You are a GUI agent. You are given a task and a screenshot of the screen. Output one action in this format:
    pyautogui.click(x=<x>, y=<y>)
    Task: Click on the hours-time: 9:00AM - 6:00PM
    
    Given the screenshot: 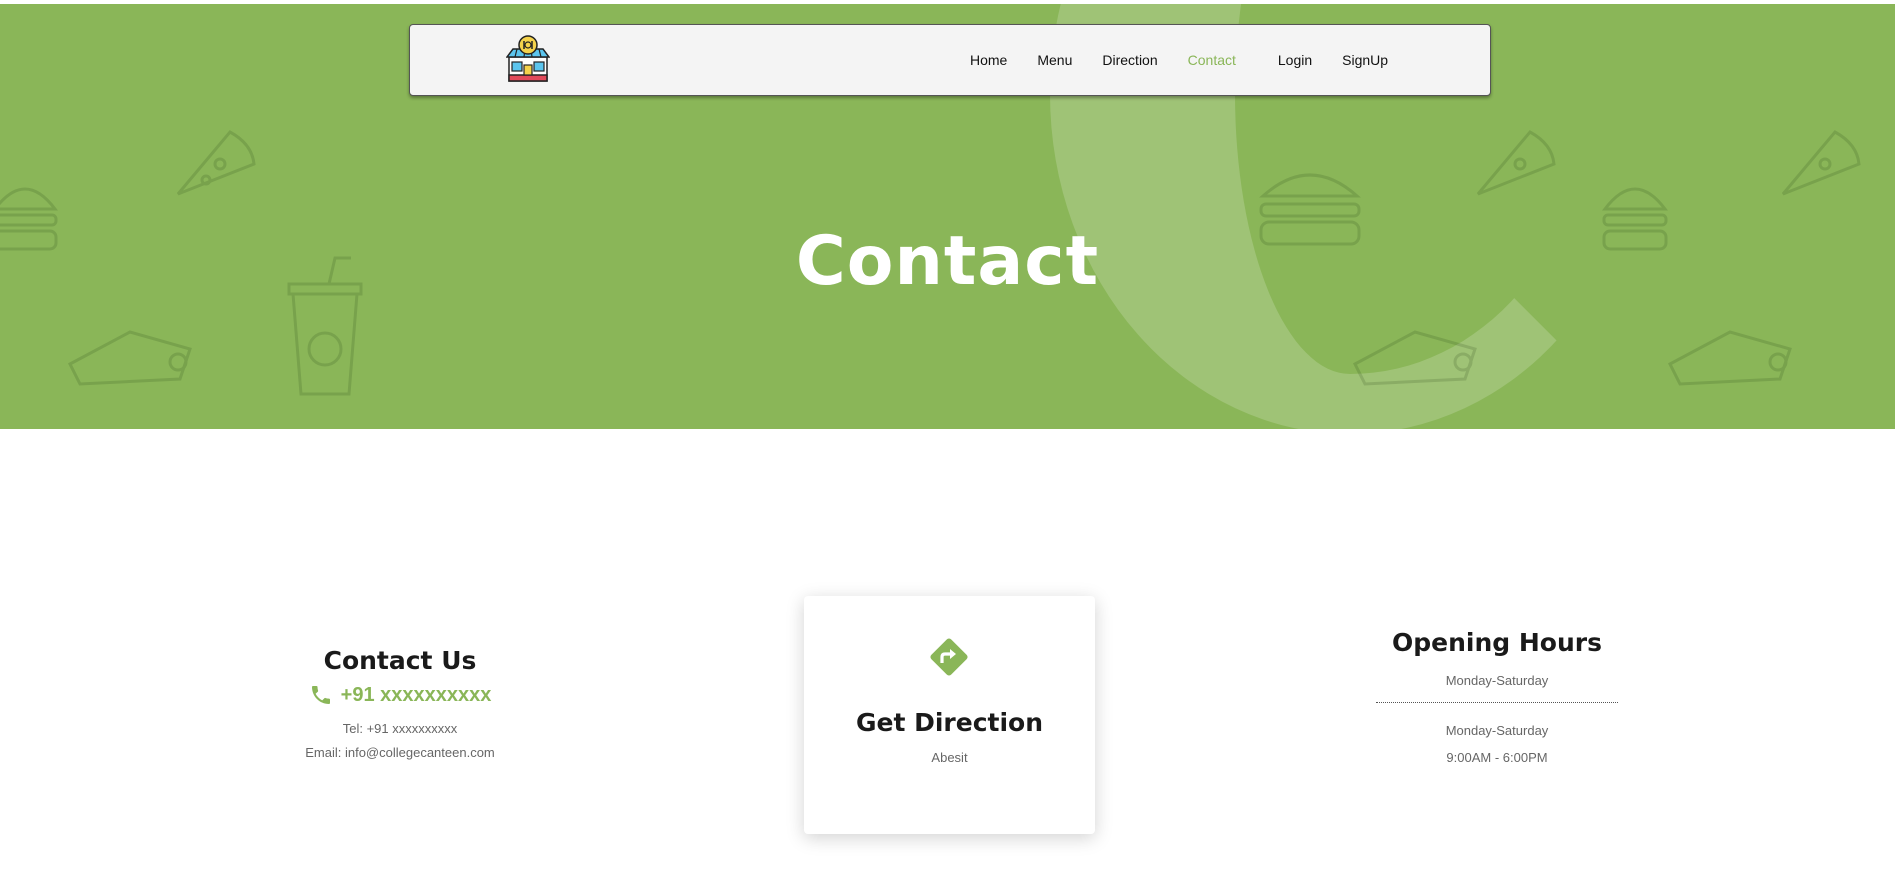 What is the action you would take?
    pyautogui.click(x=1497, y=757)
    